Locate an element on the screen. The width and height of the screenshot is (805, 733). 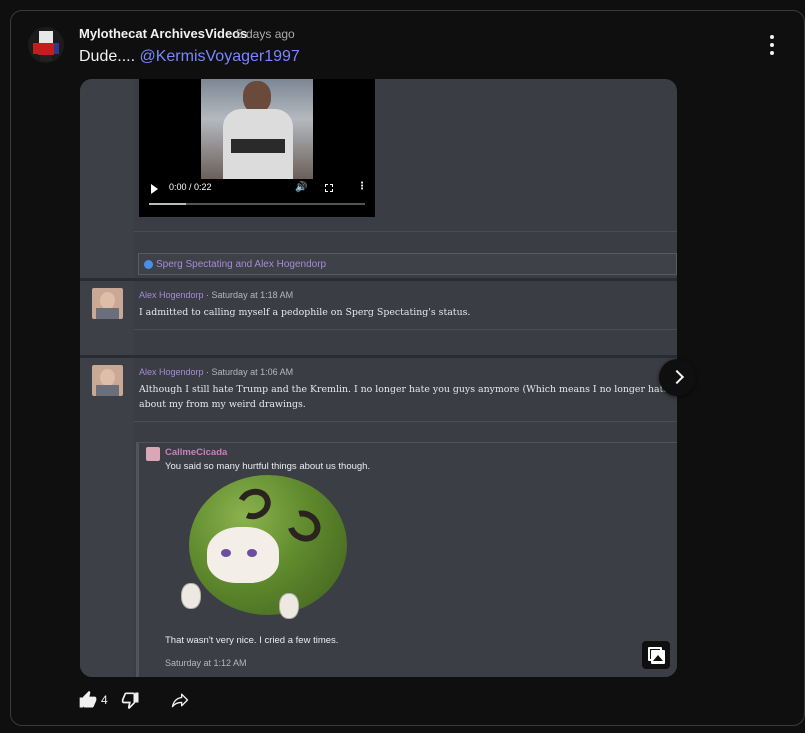
tag-line: Sperg Spectating and Alex Hogendorp is located at coordinates (407, 264).